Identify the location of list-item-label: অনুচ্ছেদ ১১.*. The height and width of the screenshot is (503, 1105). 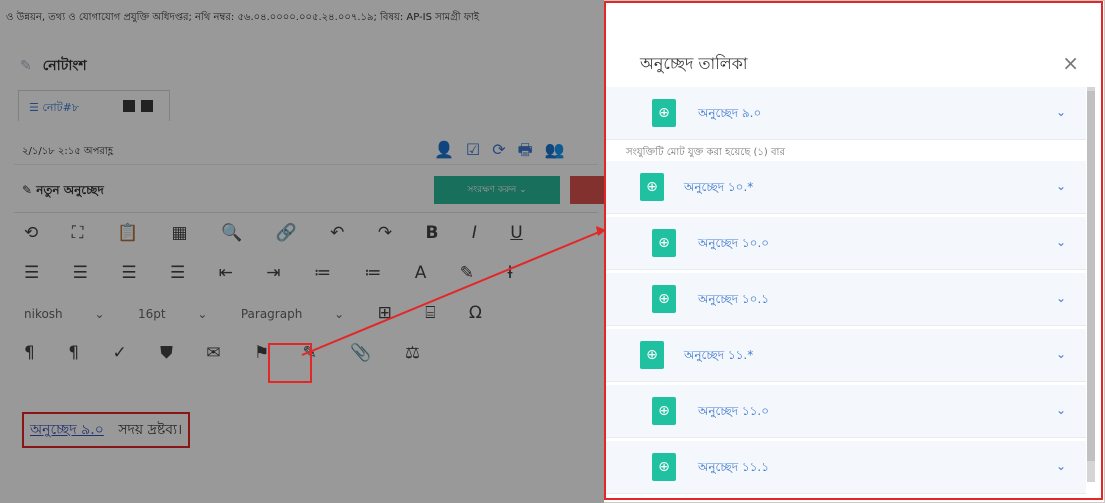
(719, 355).